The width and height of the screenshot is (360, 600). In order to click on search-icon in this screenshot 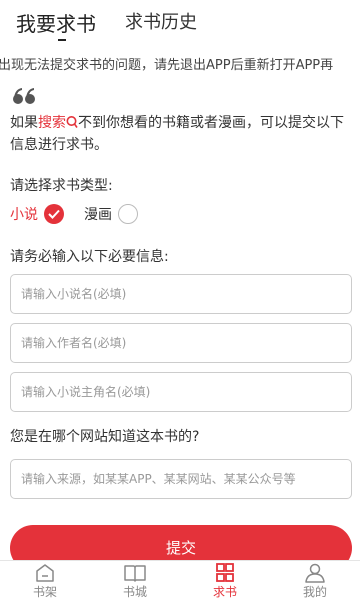, I will do `click(72, 122)`.